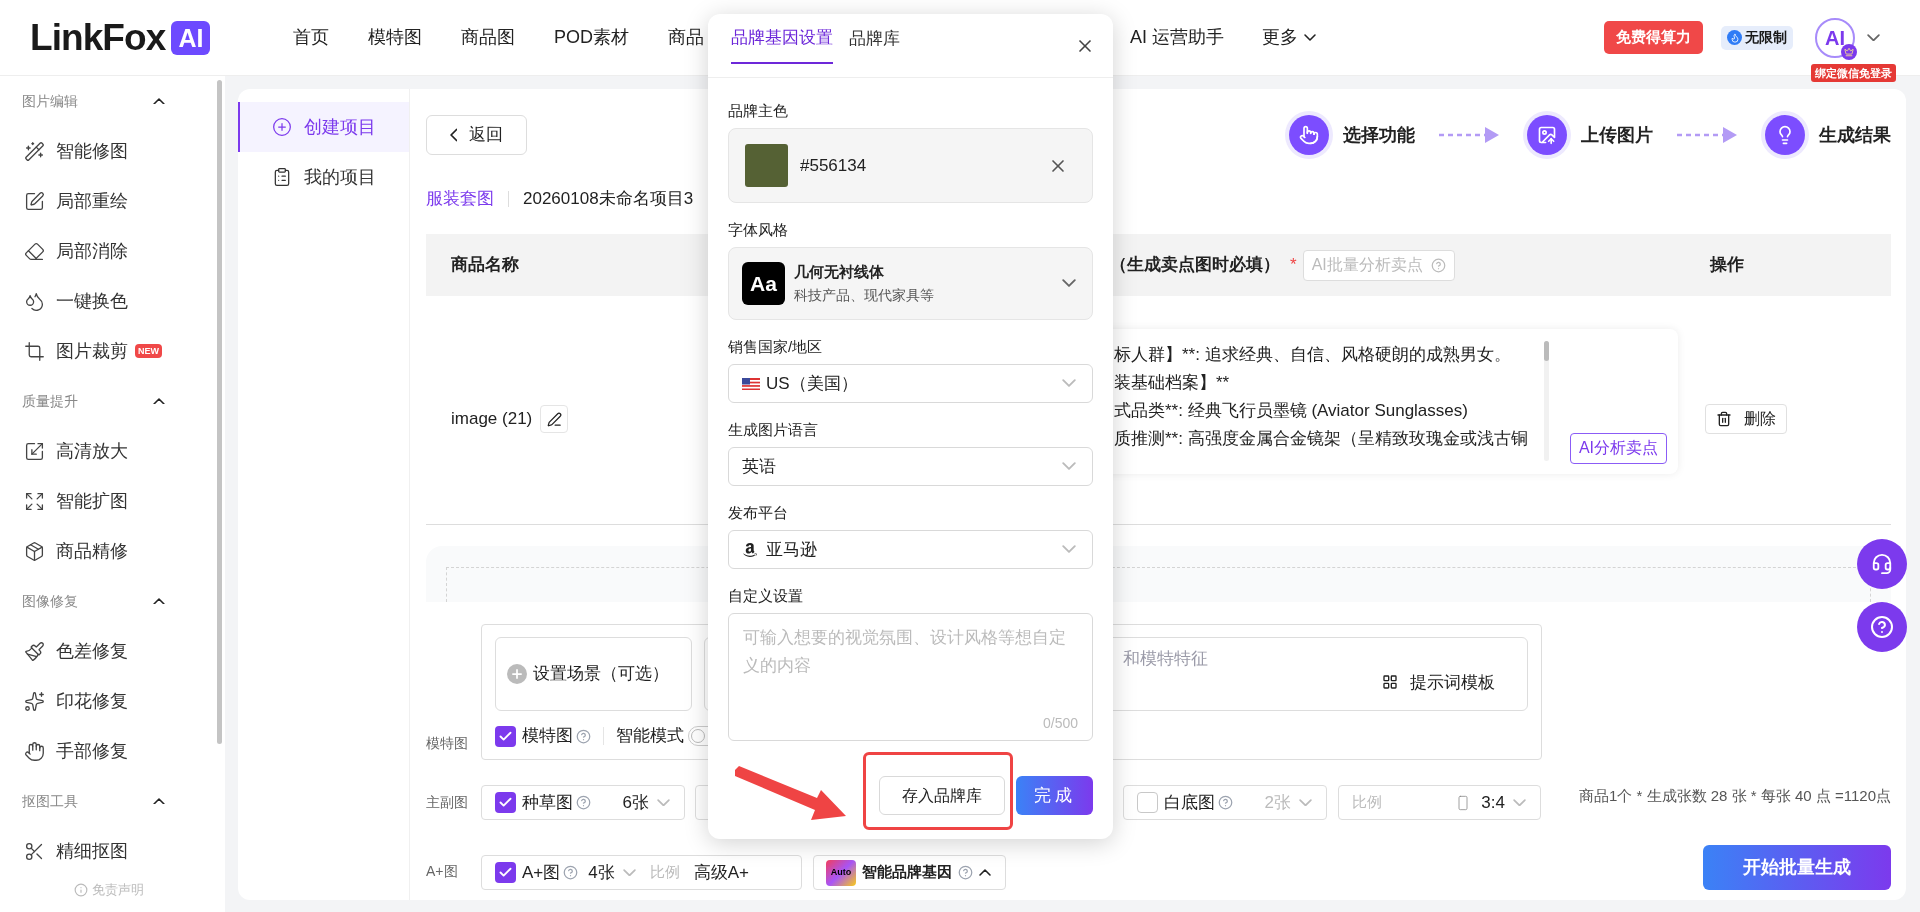 The width and height of the screenshot is (1920, 912). I want to click on scene-button: 设置场景（可选）, so click(593, 674).